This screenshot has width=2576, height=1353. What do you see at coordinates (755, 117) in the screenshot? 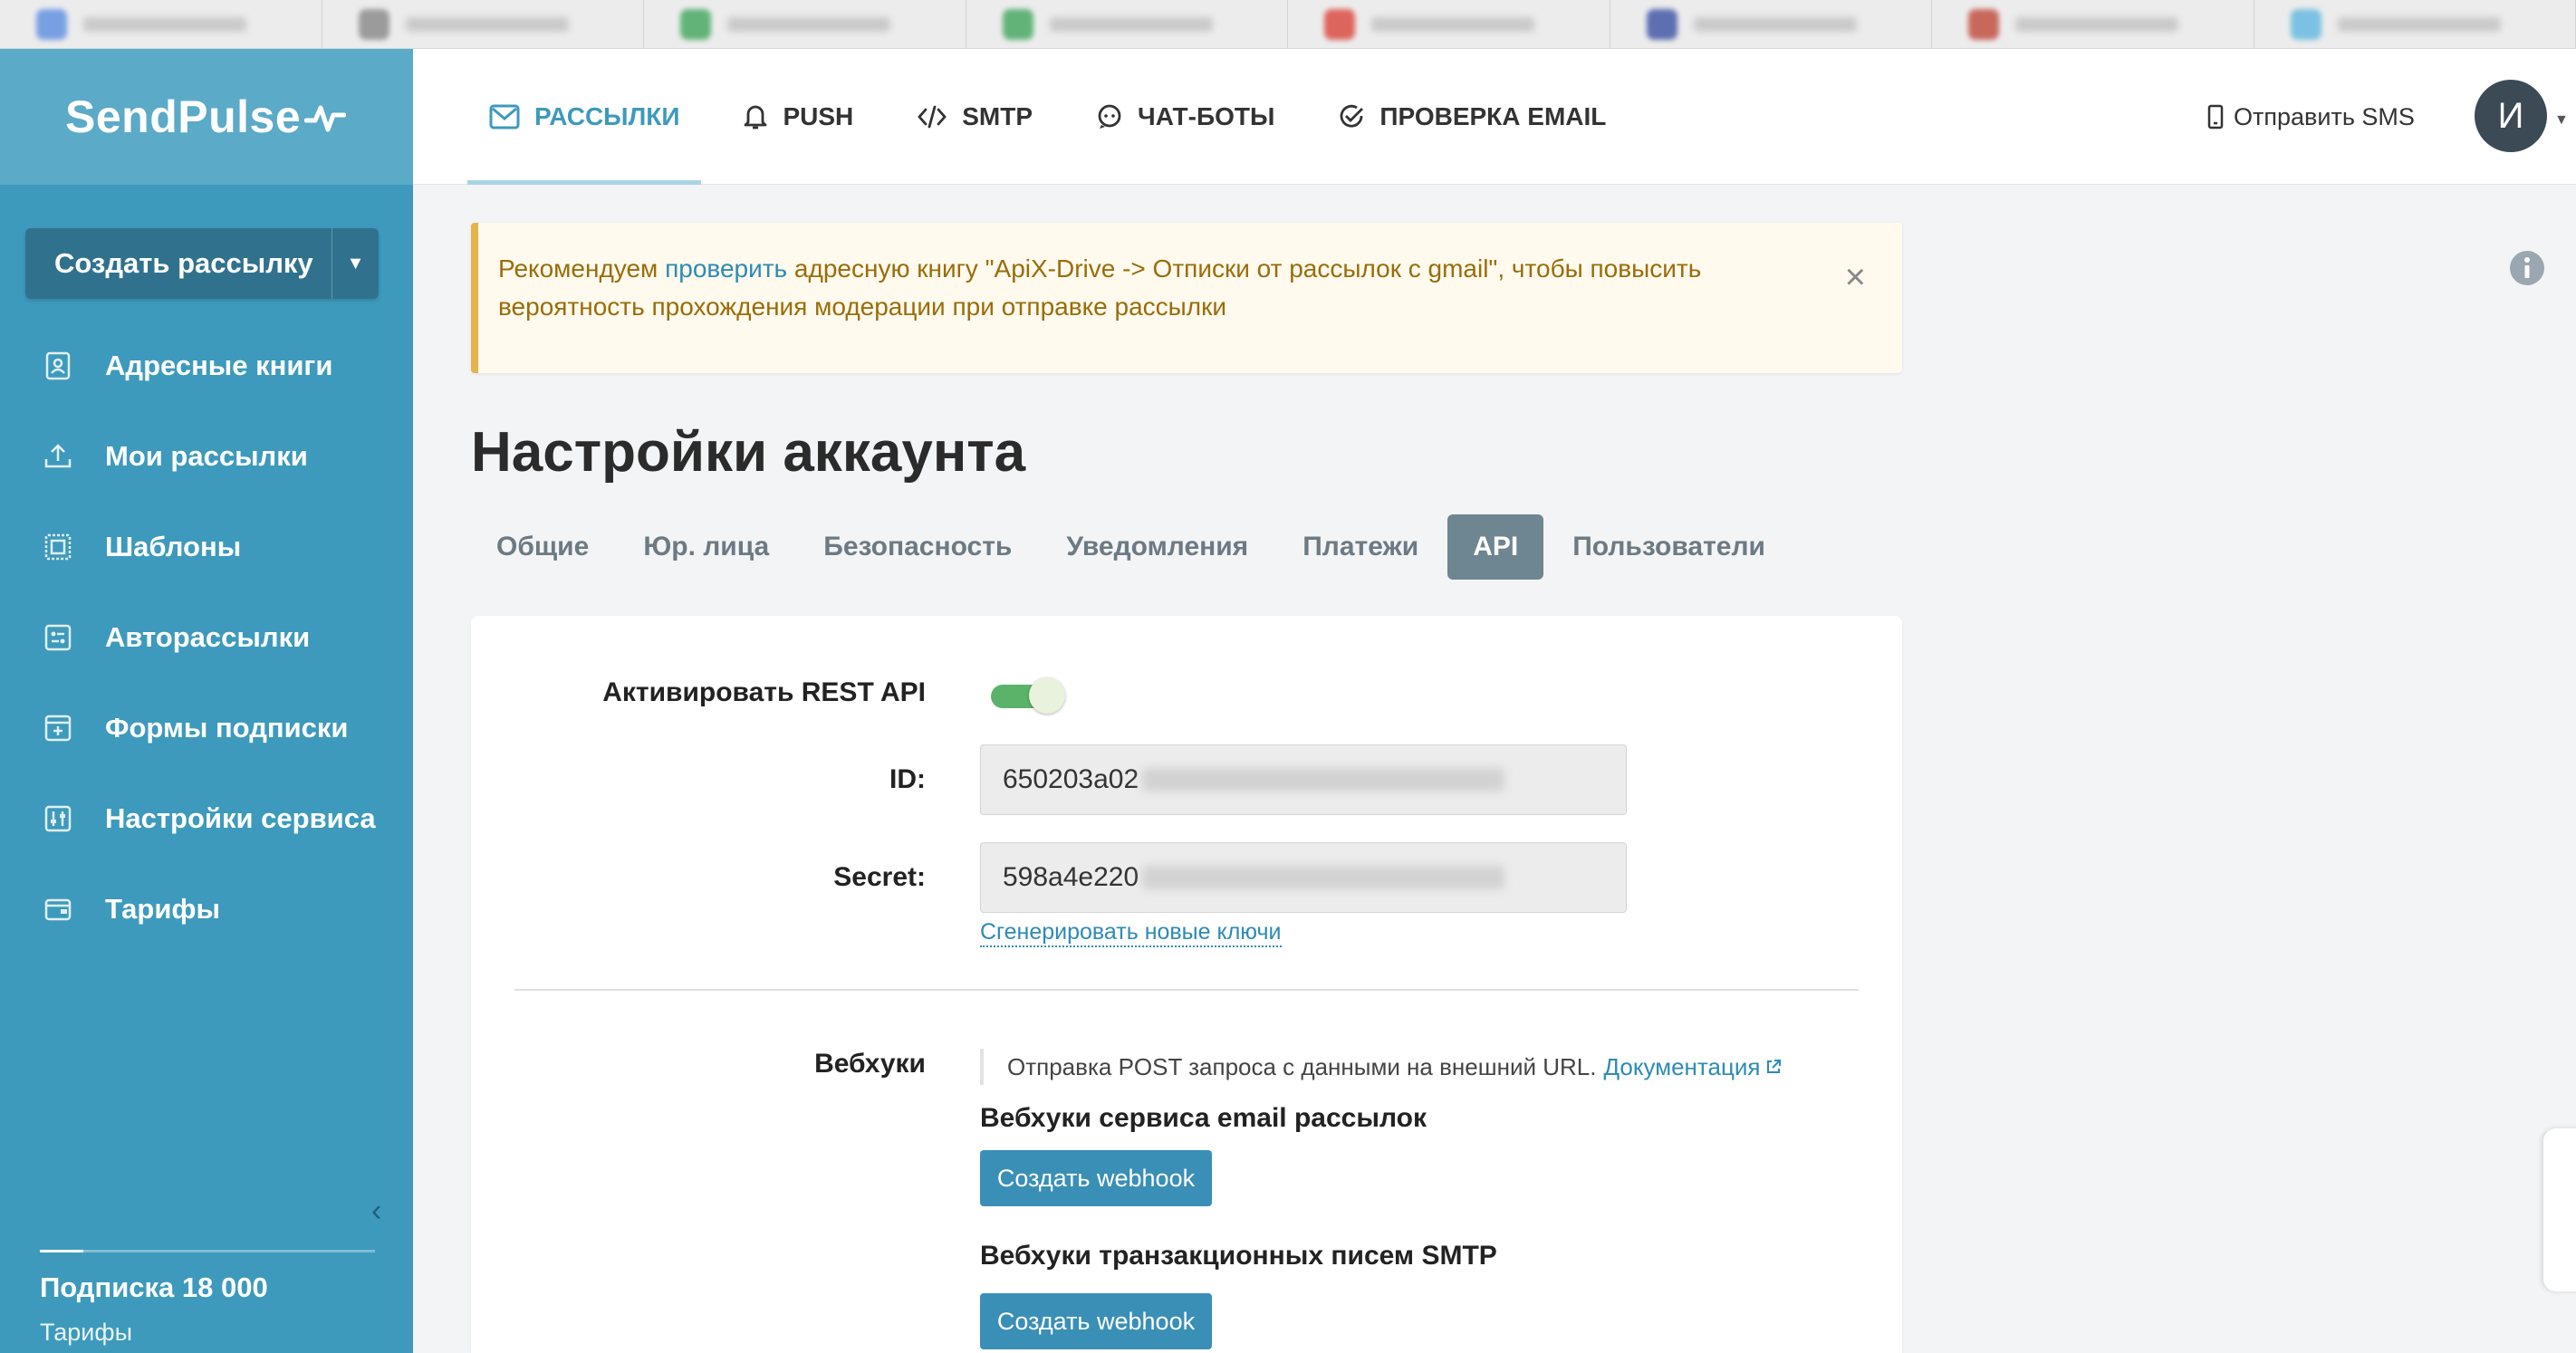
I see `bell-icon` at bounding box center [755, 117].